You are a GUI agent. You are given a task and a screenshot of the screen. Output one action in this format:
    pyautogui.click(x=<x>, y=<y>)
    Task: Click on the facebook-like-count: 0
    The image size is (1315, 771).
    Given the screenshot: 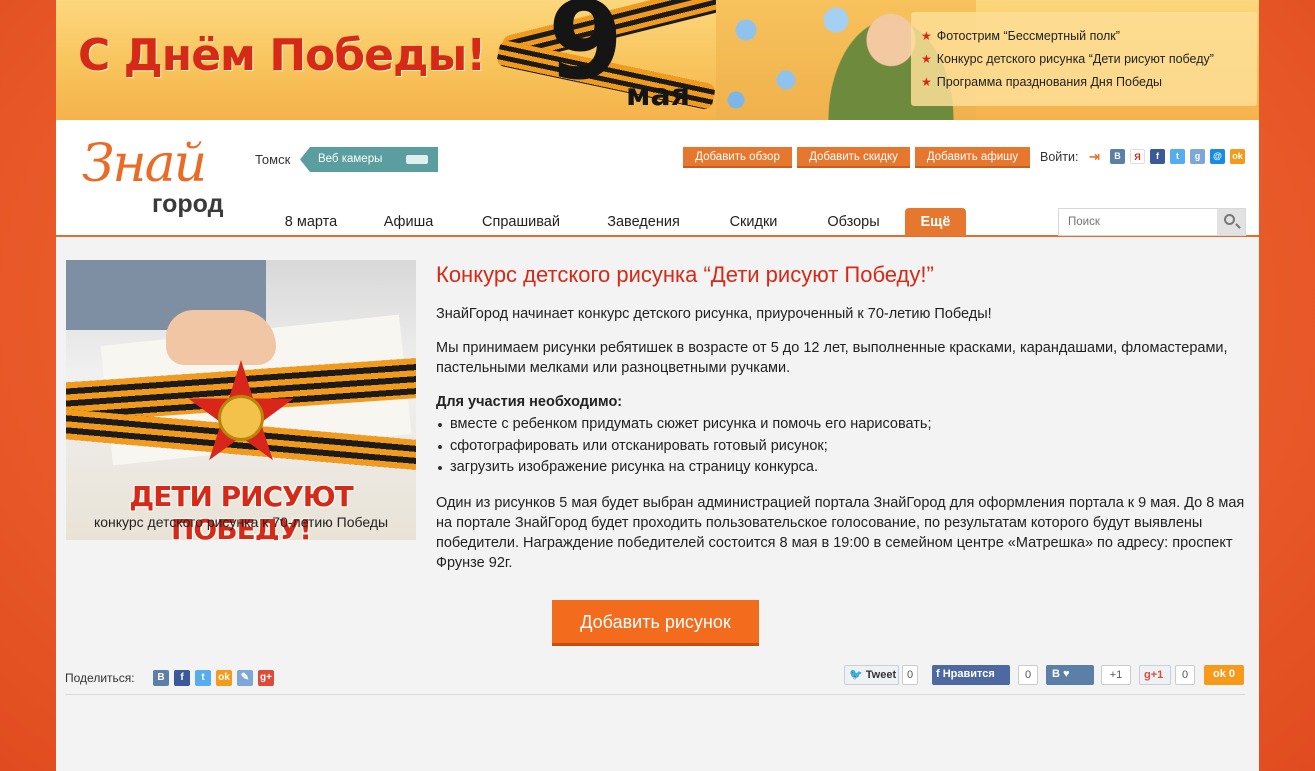 What is the action you would take?
    pyautogui.click(x=1028, y=675)
    